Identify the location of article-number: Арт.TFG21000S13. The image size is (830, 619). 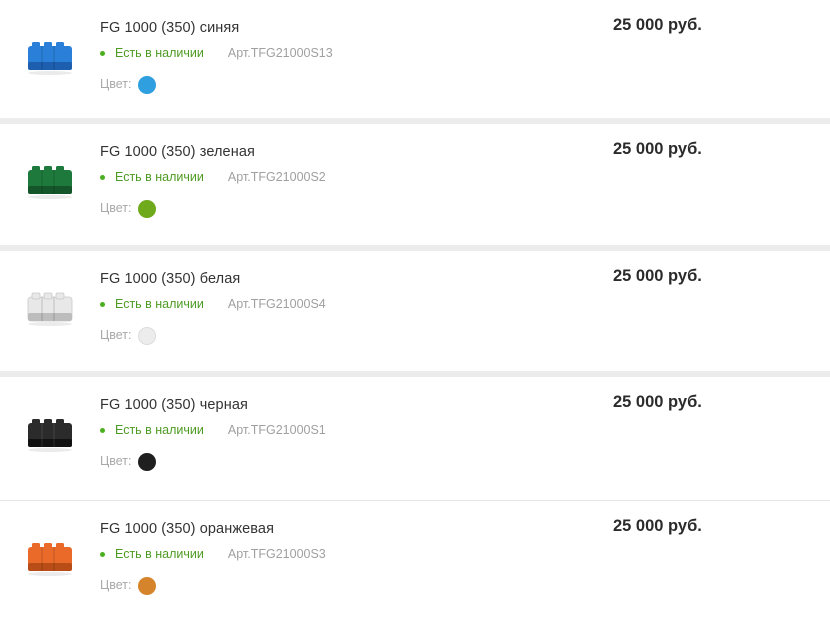
(280, 53).